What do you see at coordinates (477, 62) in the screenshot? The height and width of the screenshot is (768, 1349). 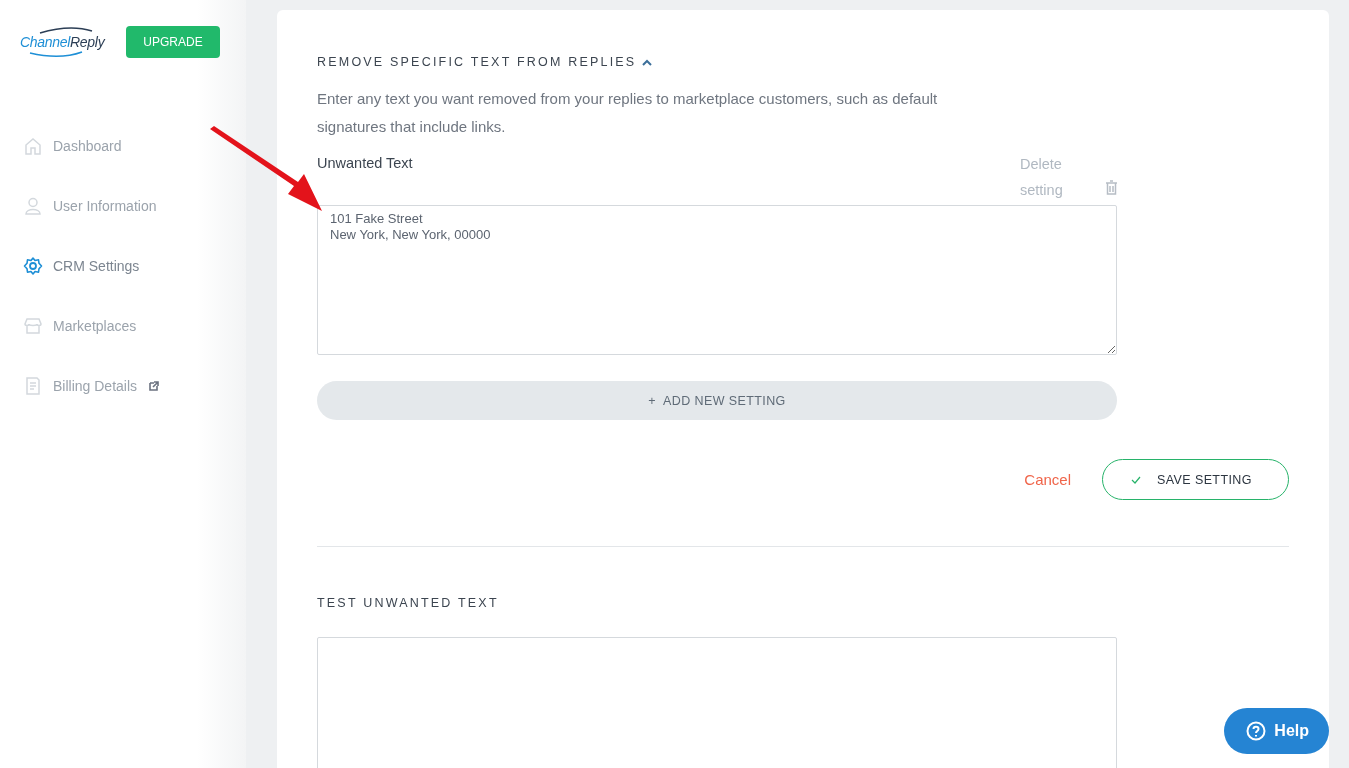 I see `section-title: REMOVE SPECIFIC TEXT FROM REPLIES` at bounding box center [477, 62].